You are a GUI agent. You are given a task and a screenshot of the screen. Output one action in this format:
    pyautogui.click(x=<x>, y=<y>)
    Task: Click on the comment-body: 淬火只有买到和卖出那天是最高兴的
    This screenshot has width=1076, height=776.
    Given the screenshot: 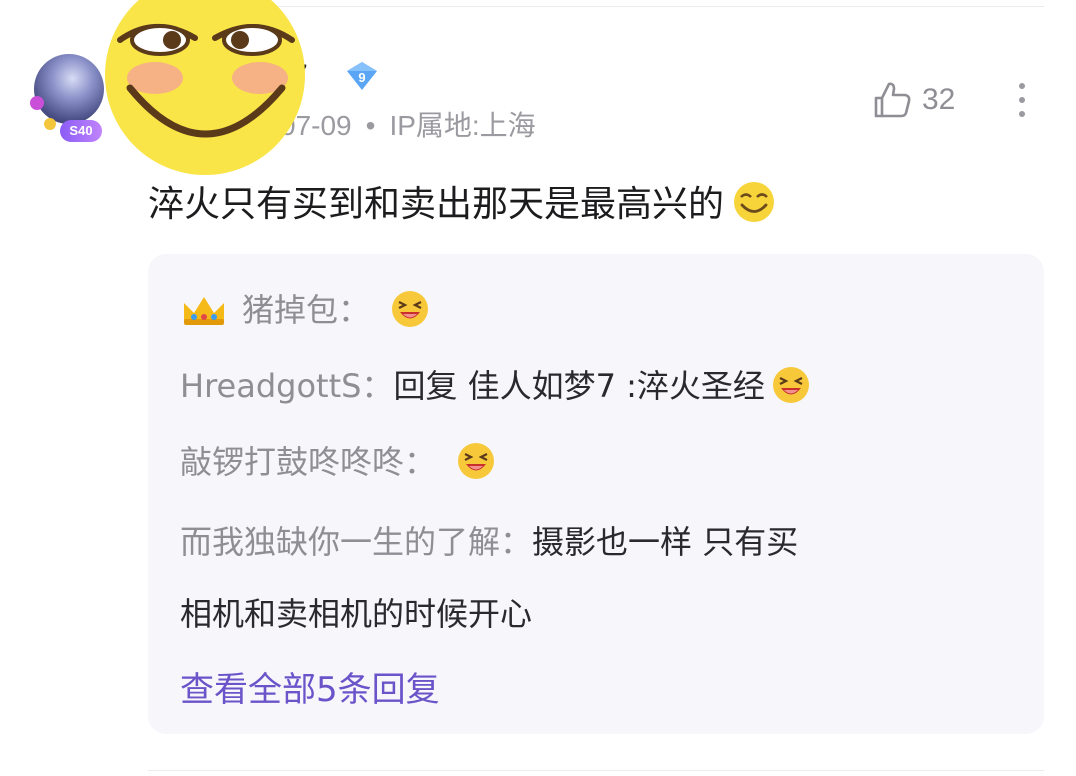 What is the action you would take?
    pyautogui.click(x=436, y=204)
    